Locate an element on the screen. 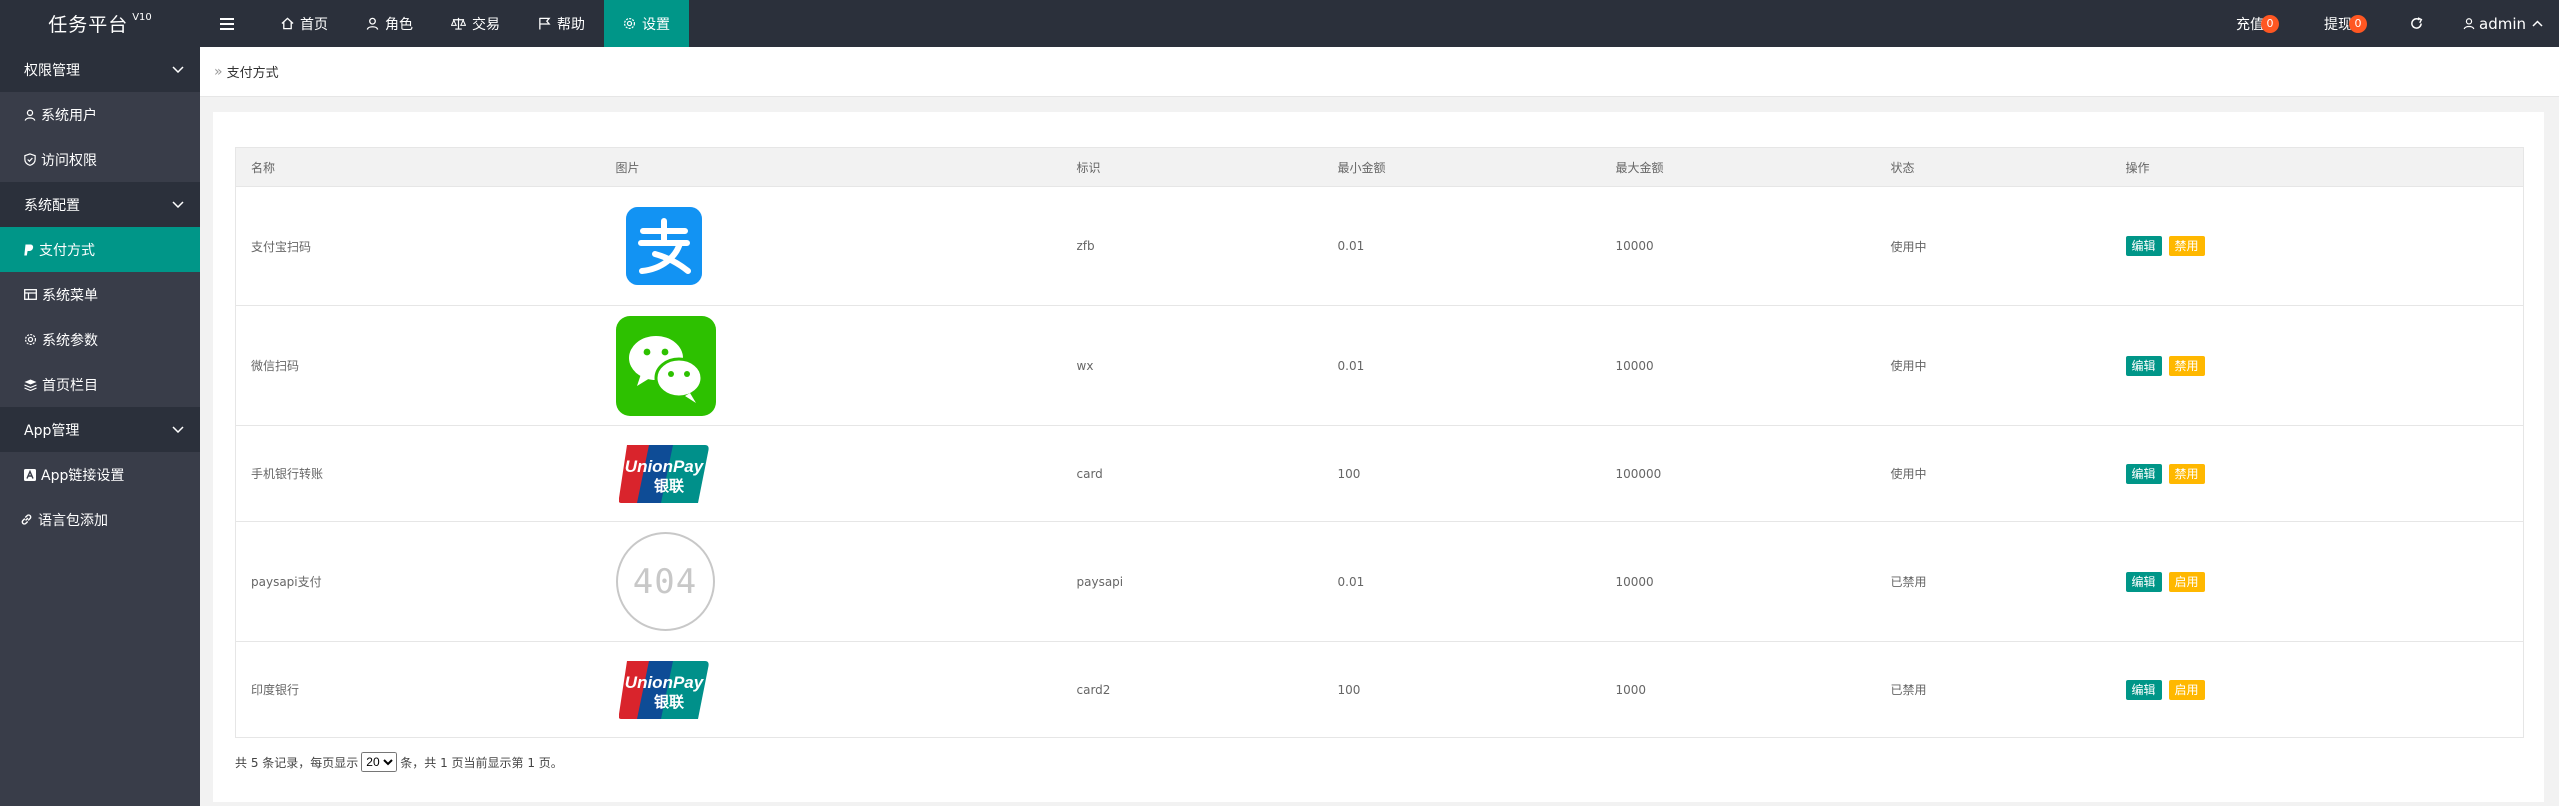 This screenshot has height=806, width=2559. username: admin is located at coordinates (2502, 23).